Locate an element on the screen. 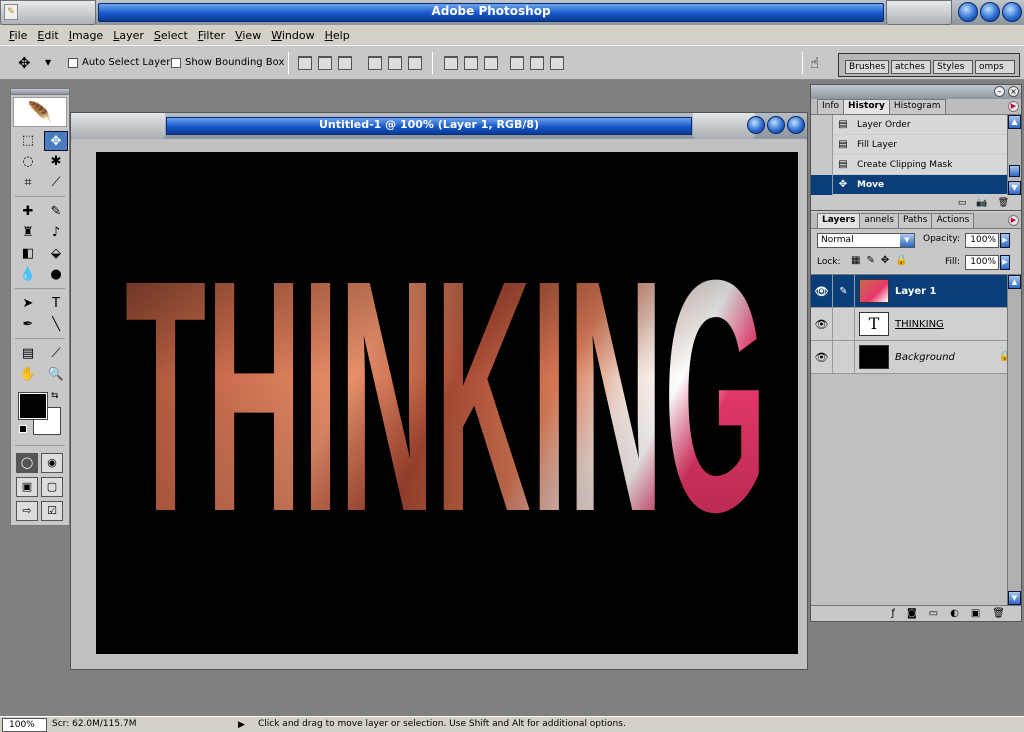  new-group-icon: ▭ is located at coordinates (933, 613).